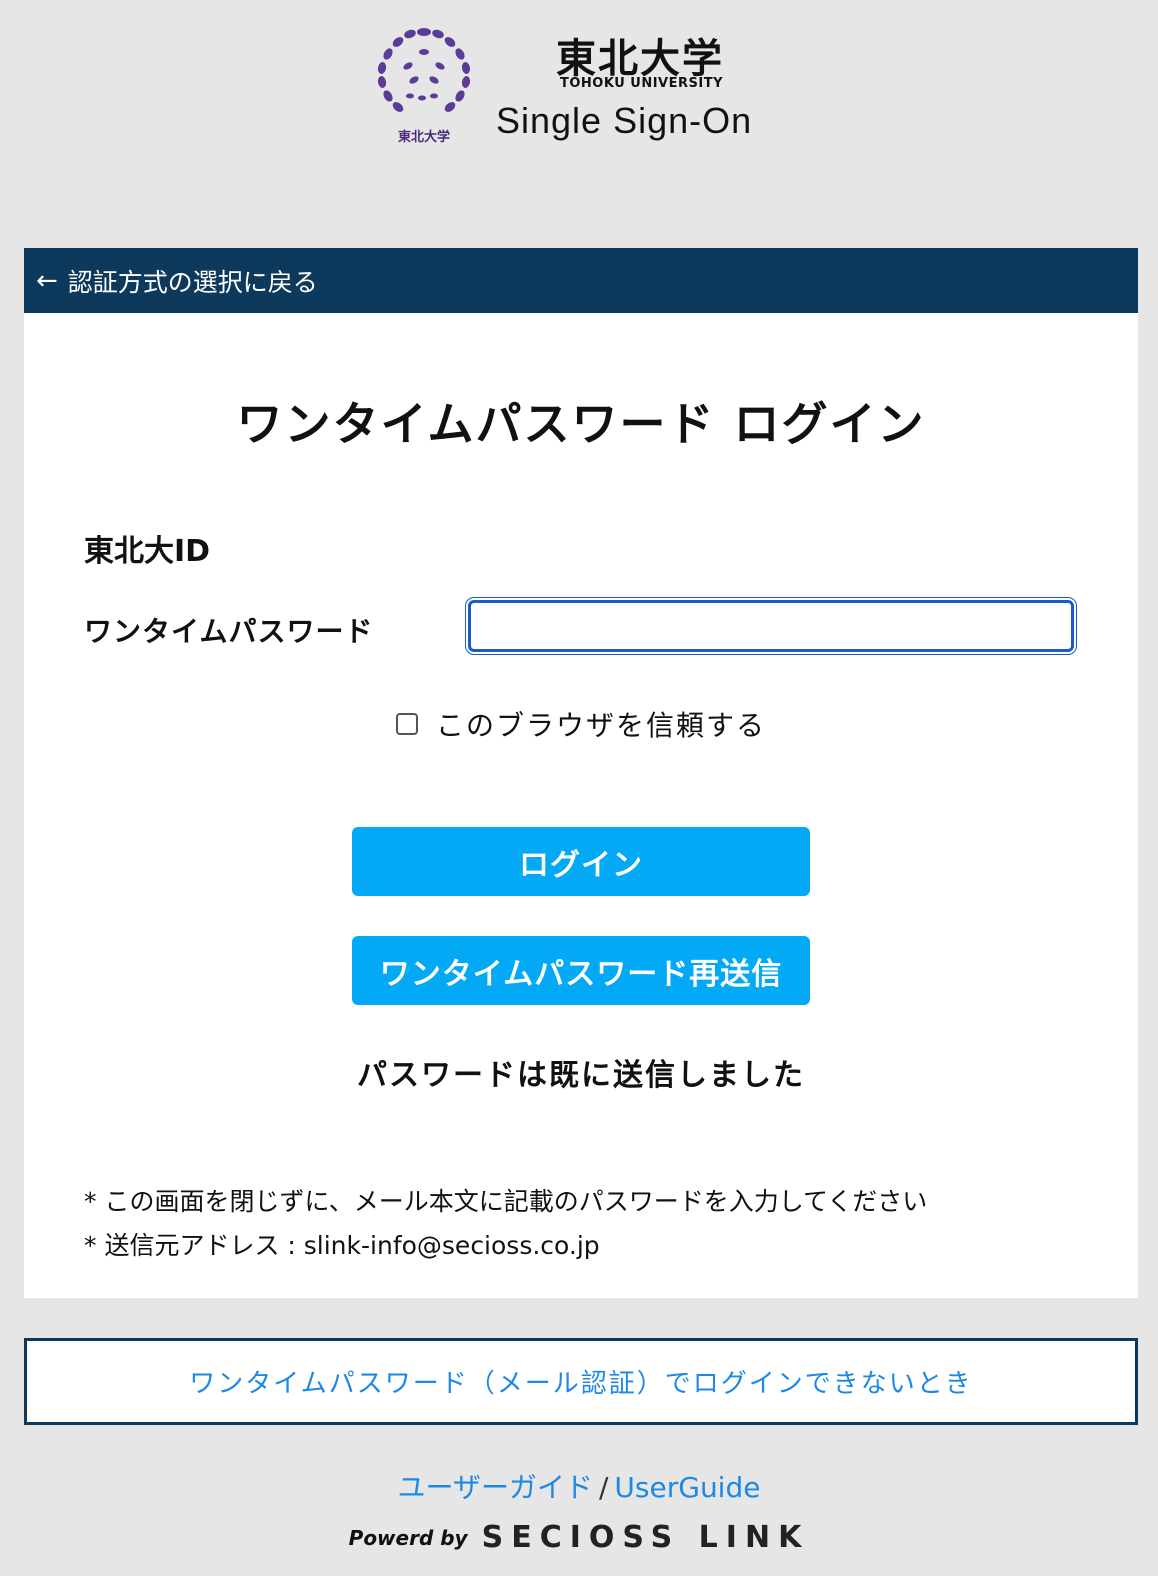 The image size is (1158, 1576). What do you see at coordinates (229, 631) in the screenshot?
I see `otp-label: ワンタイムパスワード` at bounding box center [229, 631].